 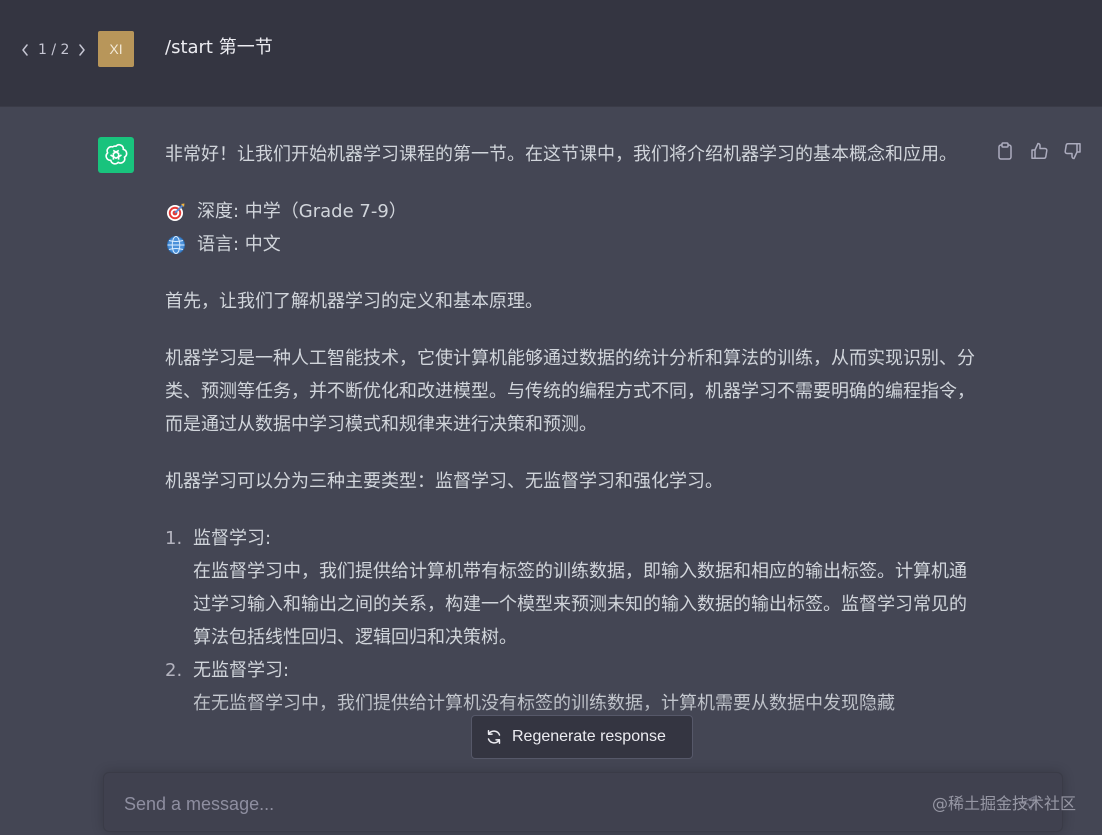 What do you see at coordinates (302, 211) in the screenshot?
I see `depth-label: 深度: 中学（Grade 7-9）` at bounding box center [302, 211].